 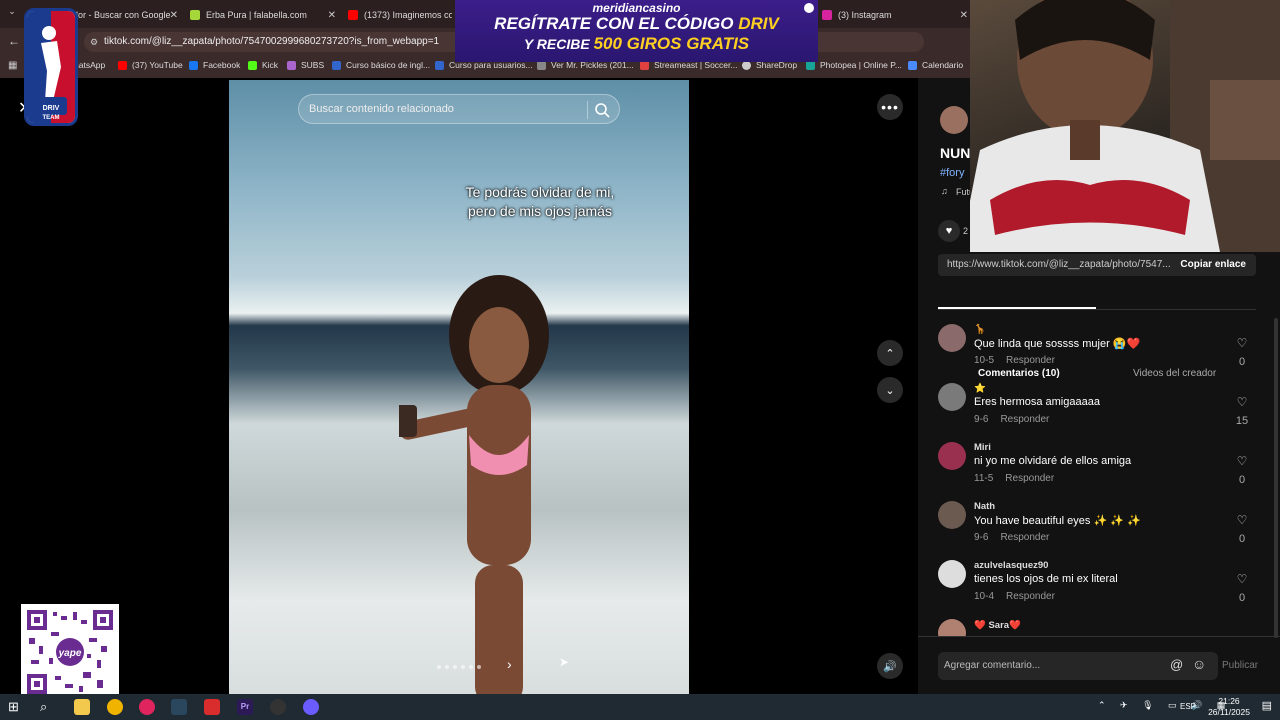 What do you see at coordinates (147, 707) in the screenshot?
I see `media-player-icon` at bounding box center [147, 707].